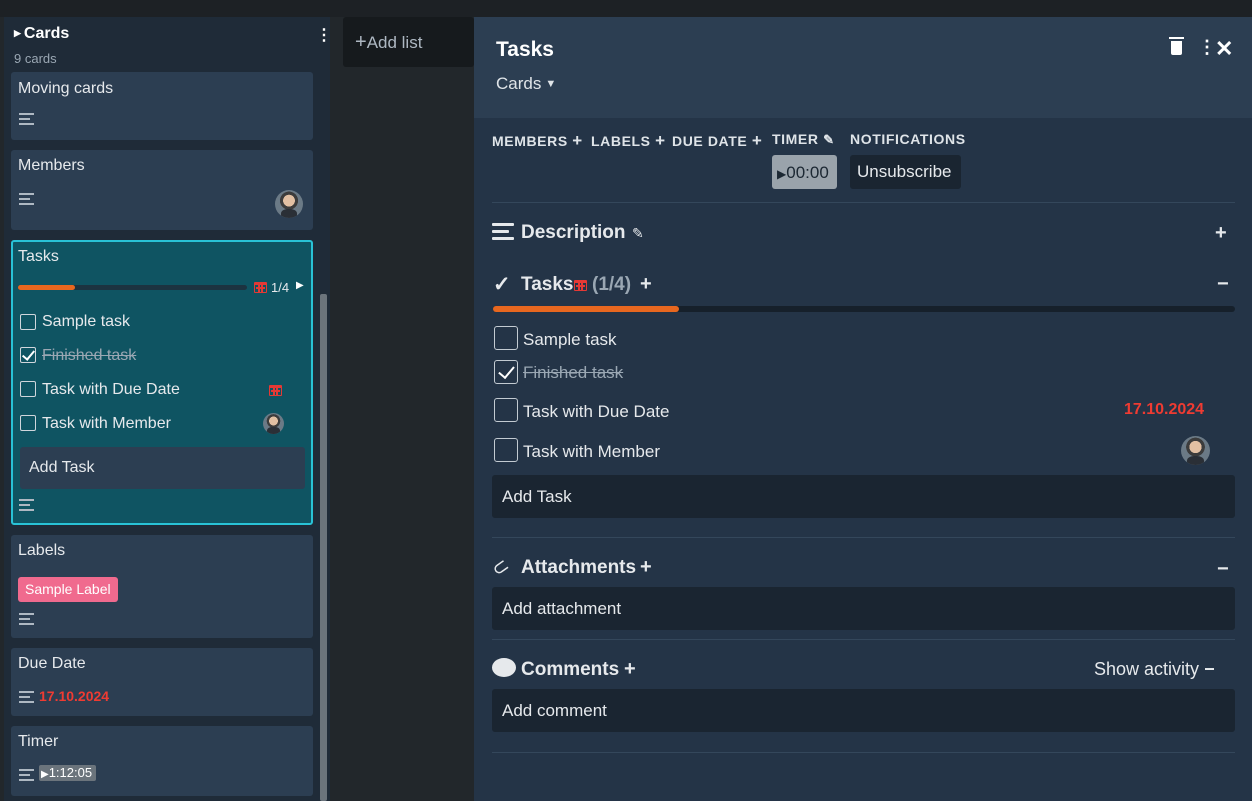 The width and height of the screenshot is (1252, 801). I want to click on section-divider, so click(863, 202).